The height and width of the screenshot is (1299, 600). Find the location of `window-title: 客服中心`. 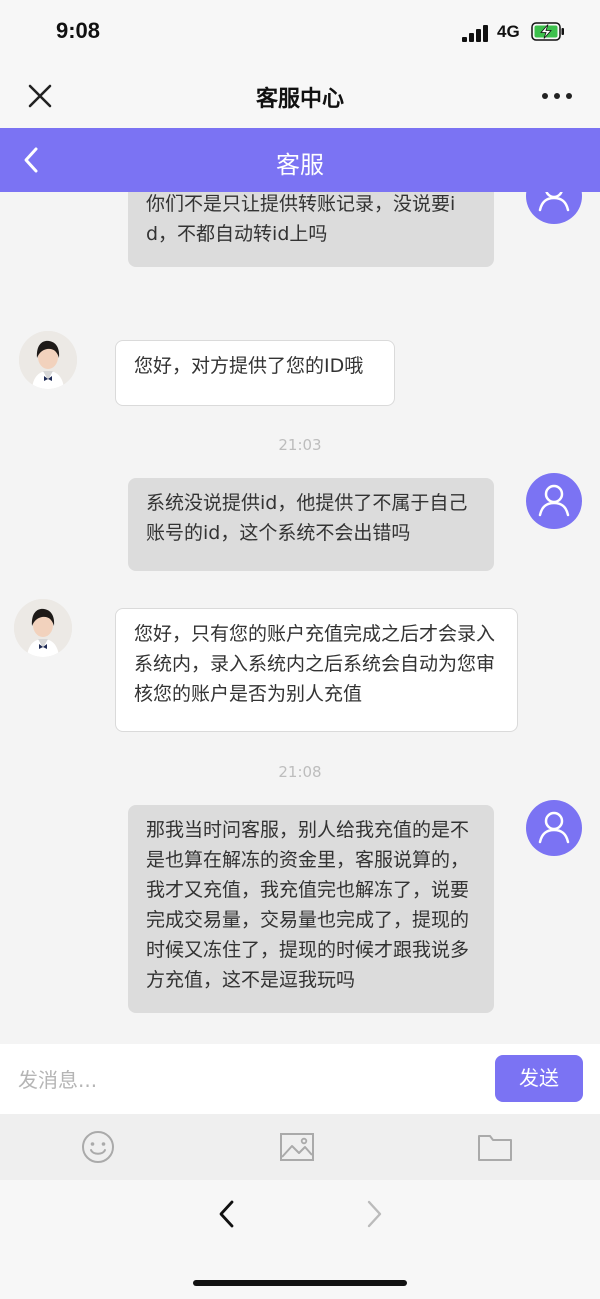

window-title: 客服中心 is located at coordinates (299, 99).